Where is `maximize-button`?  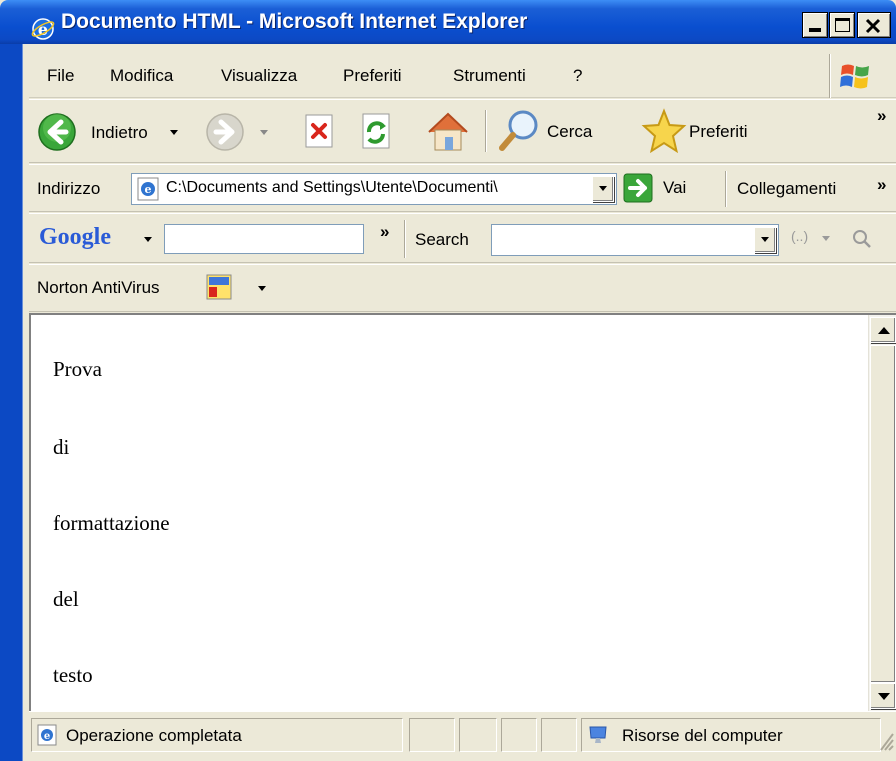 maximize-button is located at coordinates (842, 25).